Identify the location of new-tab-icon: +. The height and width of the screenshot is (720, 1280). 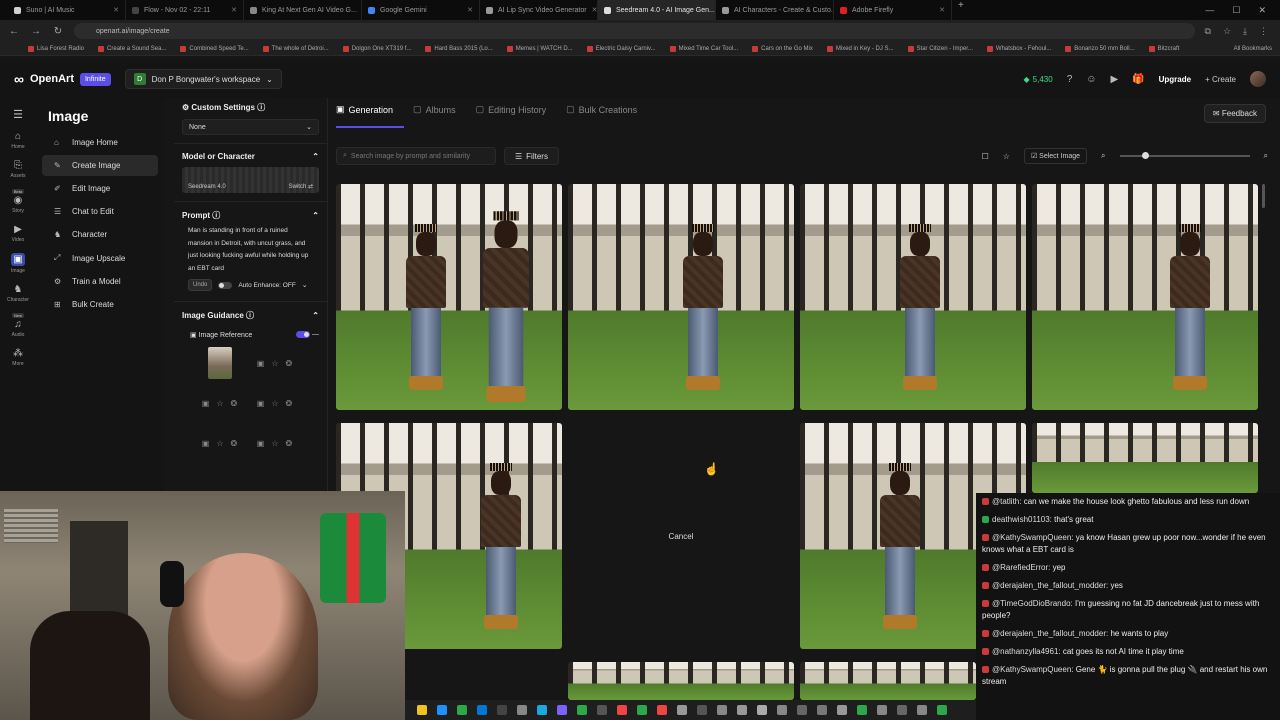
(961, 10).